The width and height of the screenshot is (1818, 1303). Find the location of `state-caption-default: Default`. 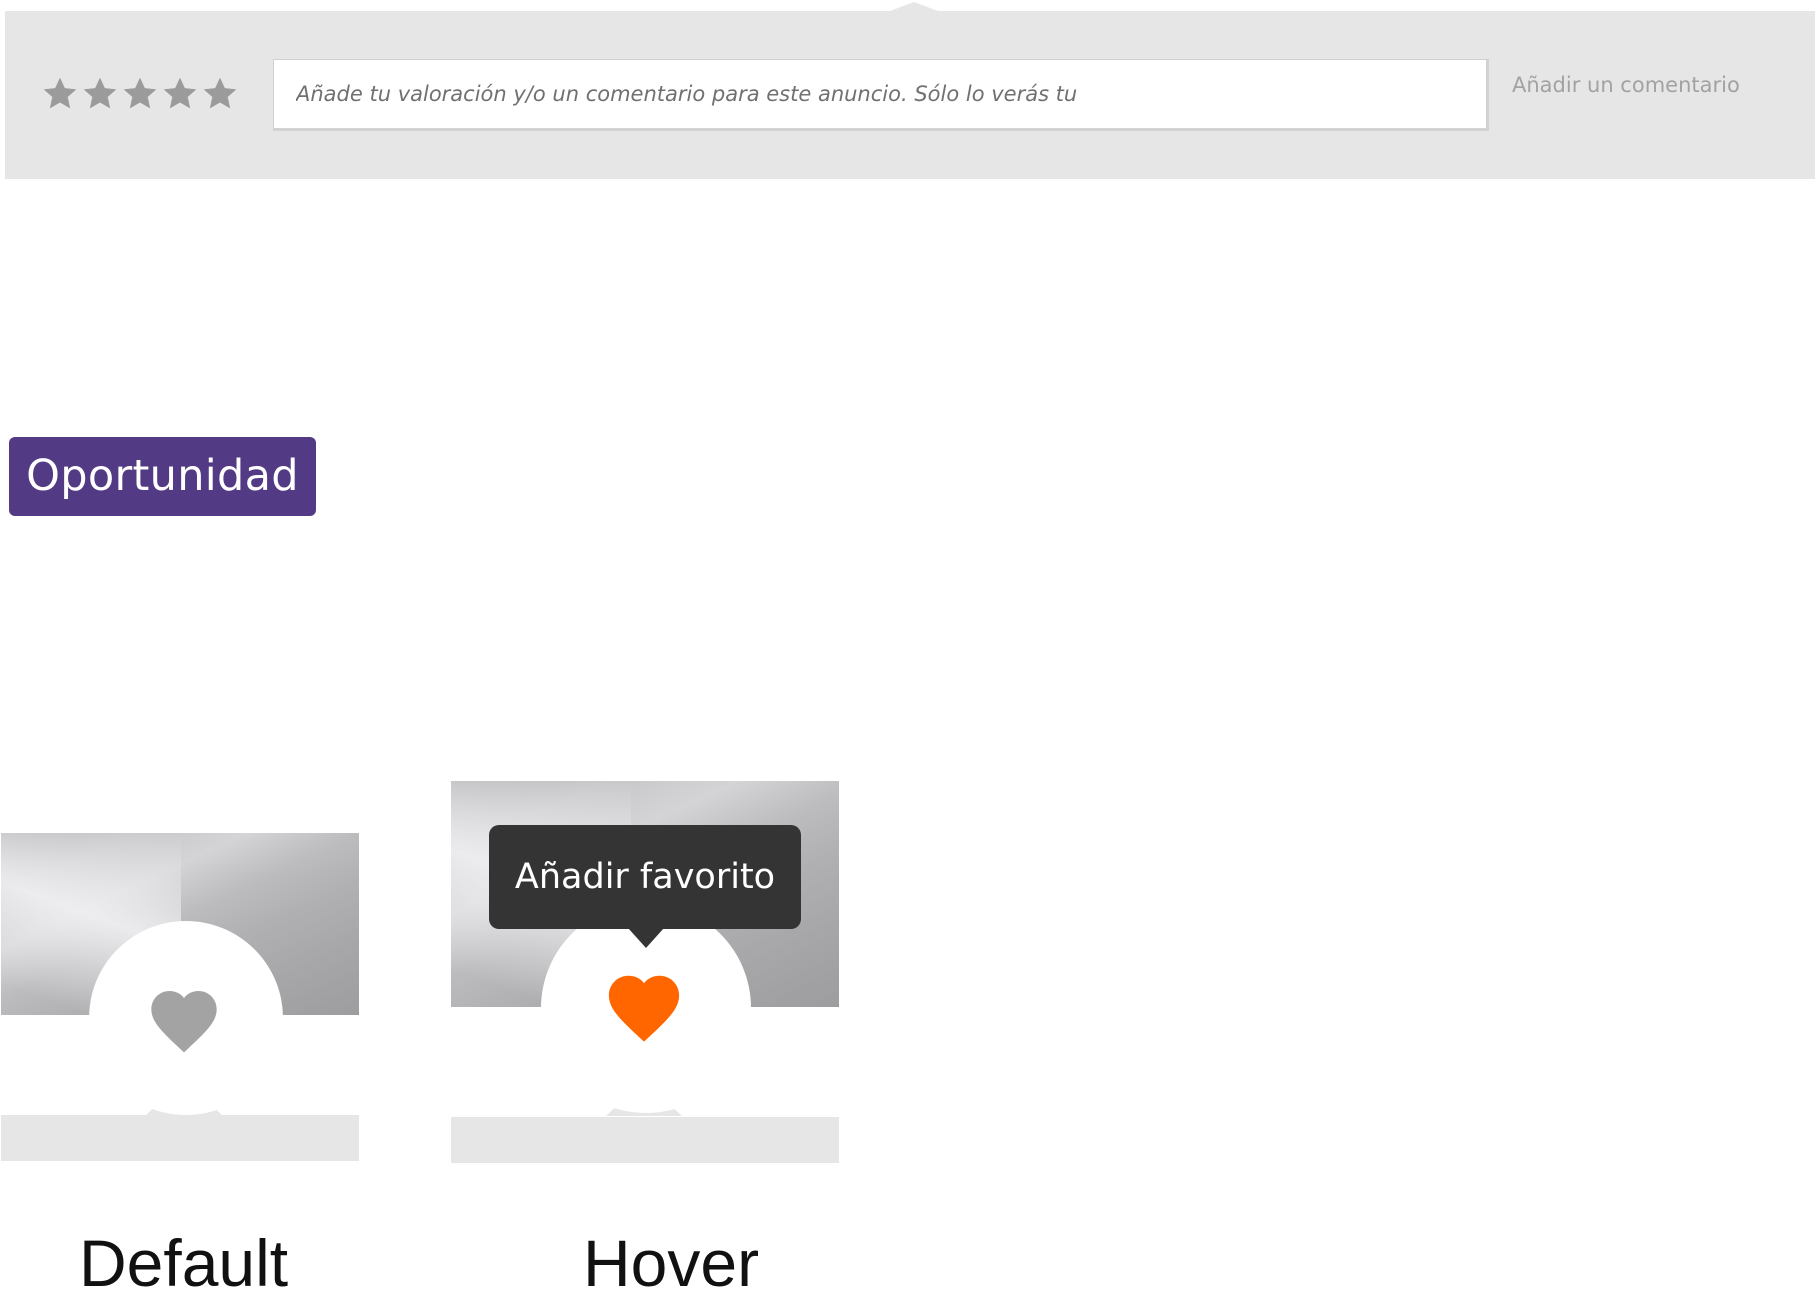

state-caption-default: Default is located at coordinates (184, 1263).